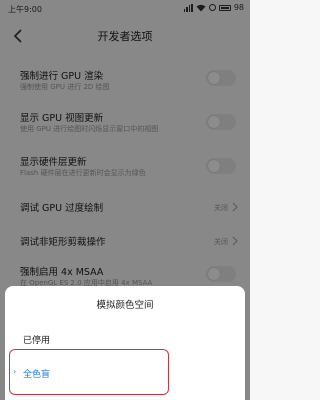 This screenshot has height=400, width=320. Describe the element at coordinates (37, 341) in the screenshot. I see `option-label: 已停用` at that location.